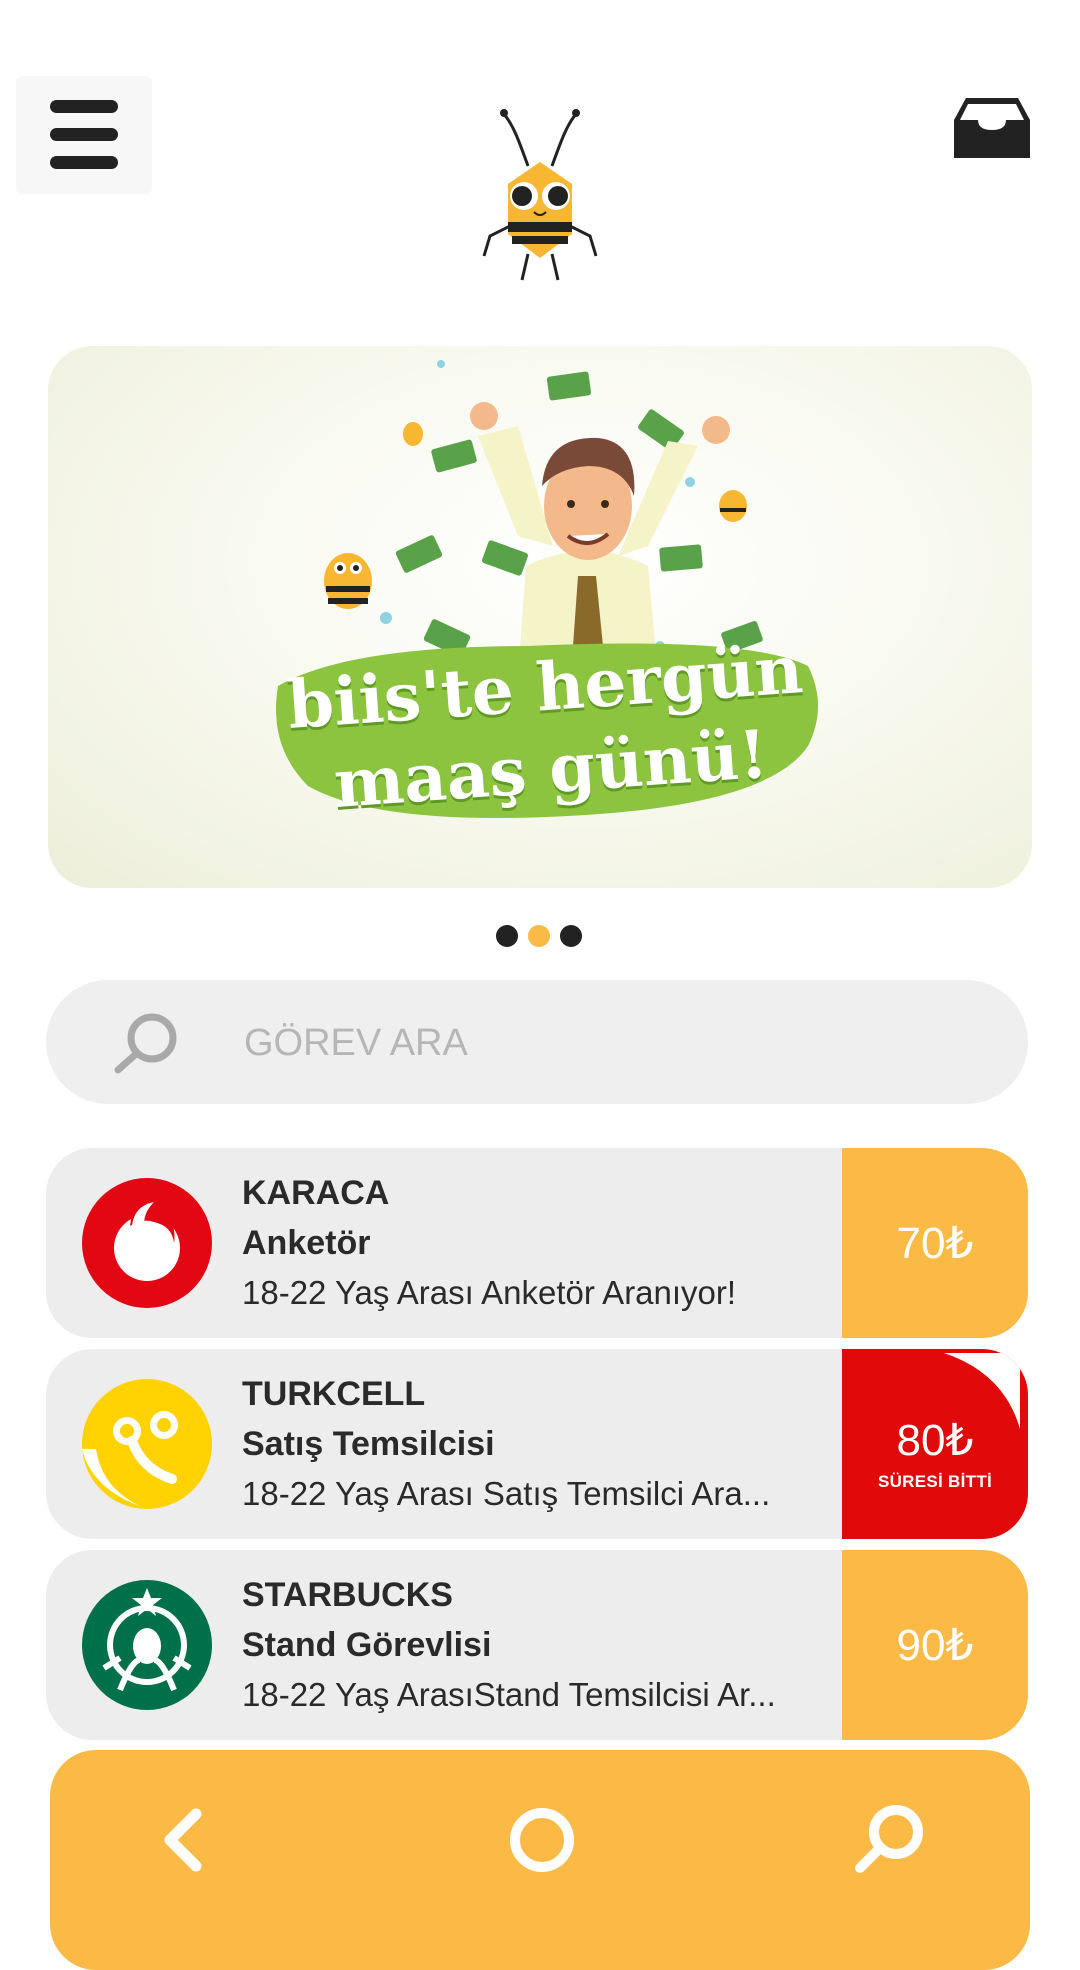 This screenshot has height=1970, width=1080. What do you see at coordinates (84, 135) in the screenshot?
I see `menu-button` at bounding box center [84, 135].